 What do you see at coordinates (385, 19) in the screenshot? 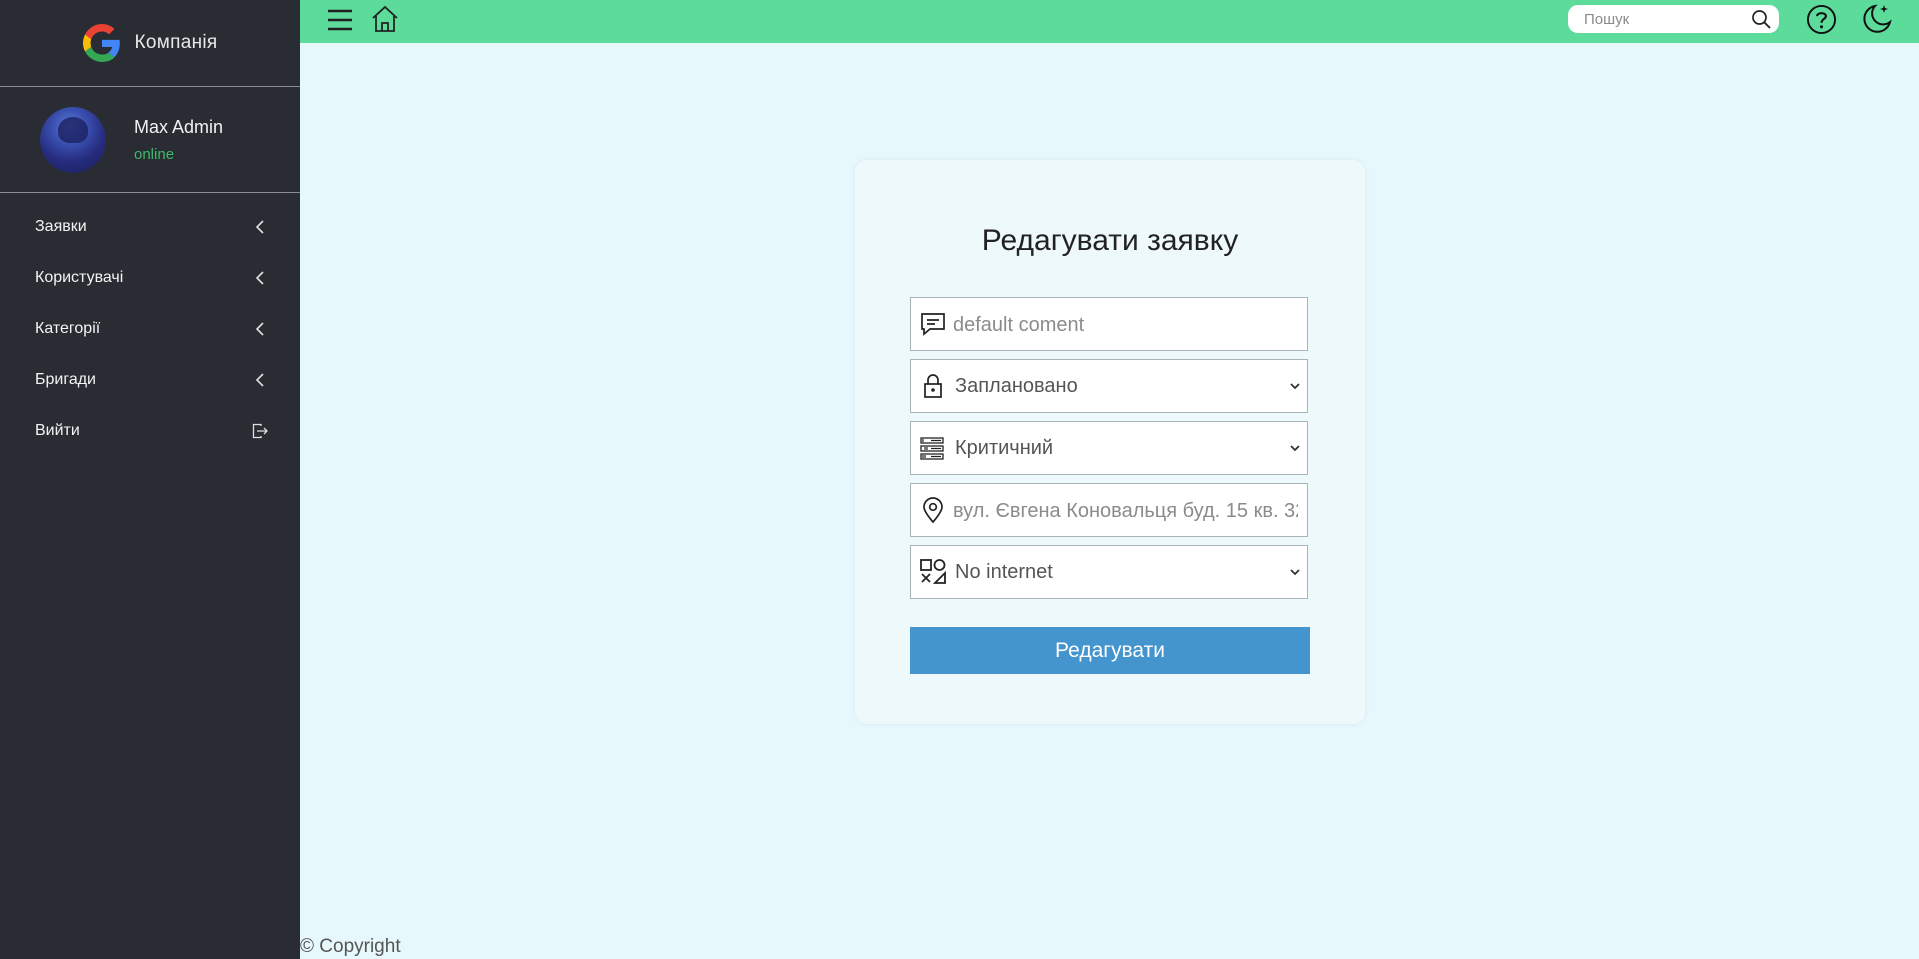
I see `home-icon` at bounding box center [385, 19].